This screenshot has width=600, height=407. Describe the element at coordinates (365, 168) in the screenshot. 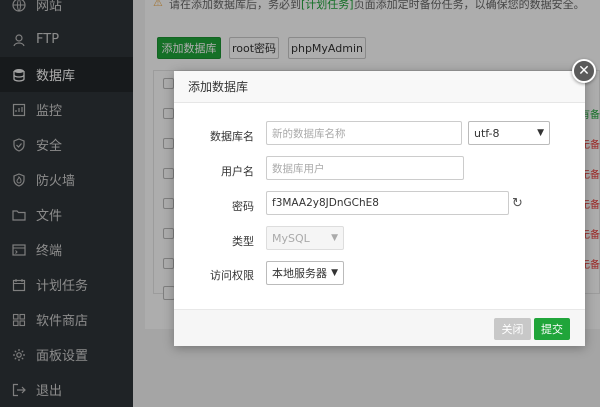

I see `username-input: 数据库用户` at that location.